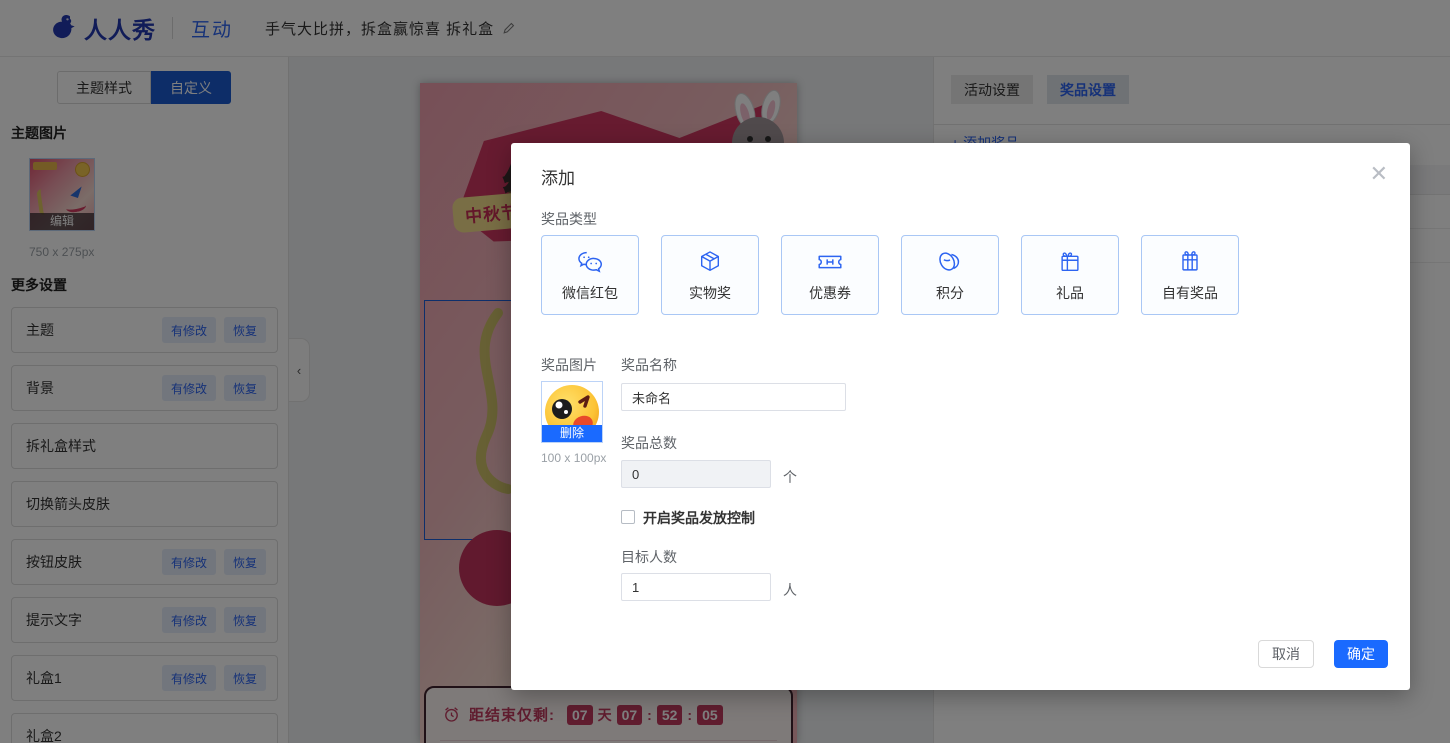 This screenshot has width=1450, height=743. What do you see at coordinates (628, 517) in the screenshot?
I see `dispatch-control-checkbox` at bounding box center [628, 517].